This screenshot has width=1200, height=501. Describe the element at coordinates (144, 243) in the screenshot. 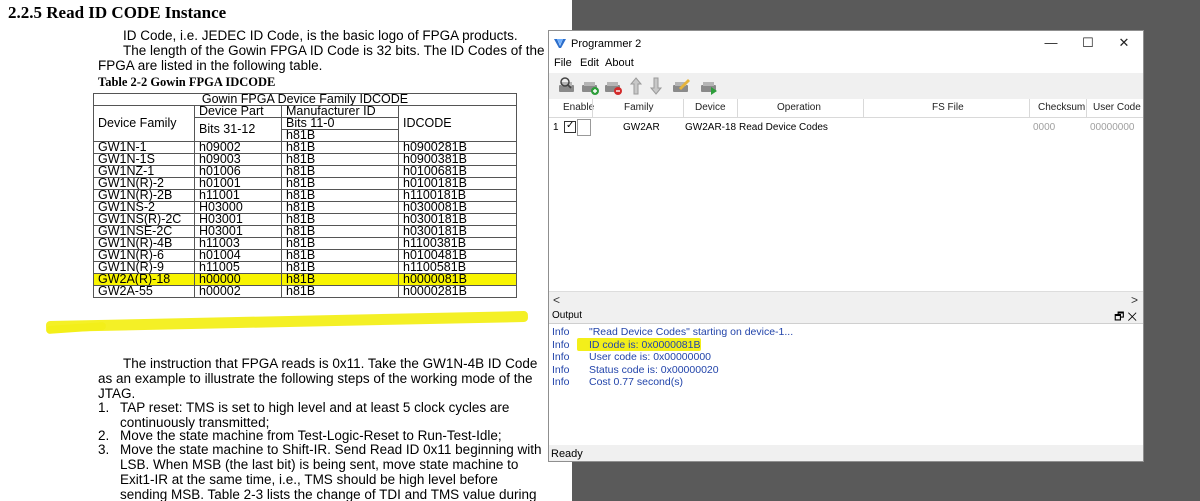

I see `cell-device-family: GW1N(R)-4B` at that location.